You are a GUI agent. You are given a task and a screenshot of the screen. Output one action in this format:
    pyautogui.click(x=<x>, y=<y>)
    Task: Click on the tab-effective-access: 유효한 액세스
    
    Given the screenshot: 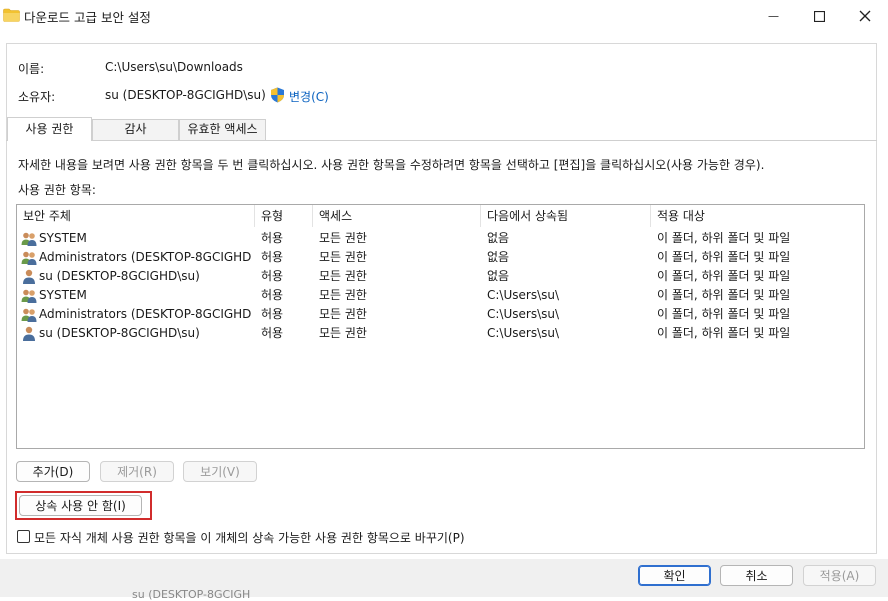 What is the action you would take?
    pyautogui.click(x=222, y=129)
    